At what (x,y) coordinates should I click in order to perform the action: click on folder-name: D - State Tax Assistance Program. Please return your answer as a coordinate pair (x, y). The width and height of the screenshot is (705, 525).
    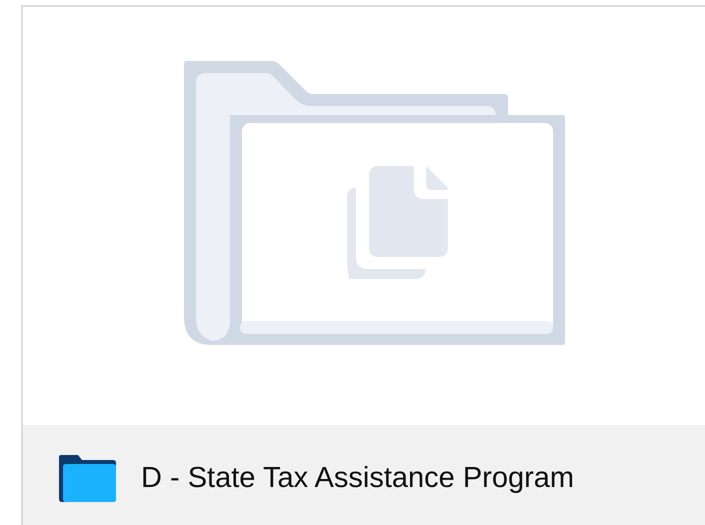
    Looking at the image, I should click on (357, 478).